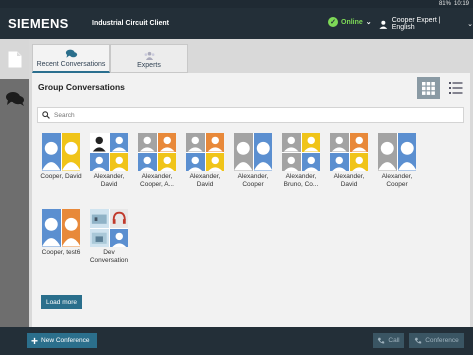  Describe the element at coordinates (14, 183) in the screenshot. I see `left-nav-rail` at that location.